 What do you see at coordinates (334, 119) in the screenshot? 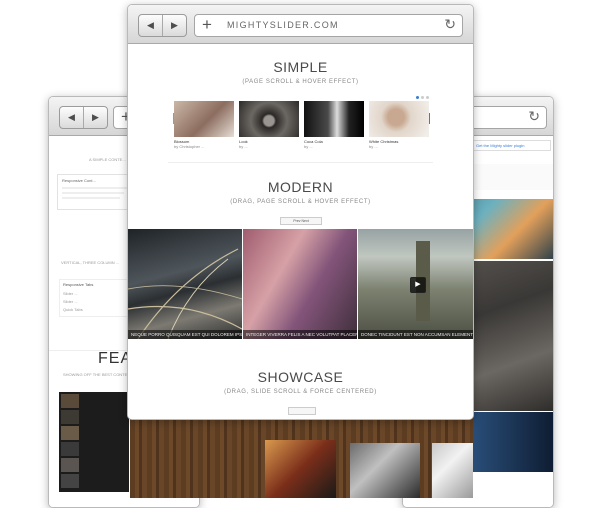
I see `slide-thumb-cola` at bounding box center [334, 119].